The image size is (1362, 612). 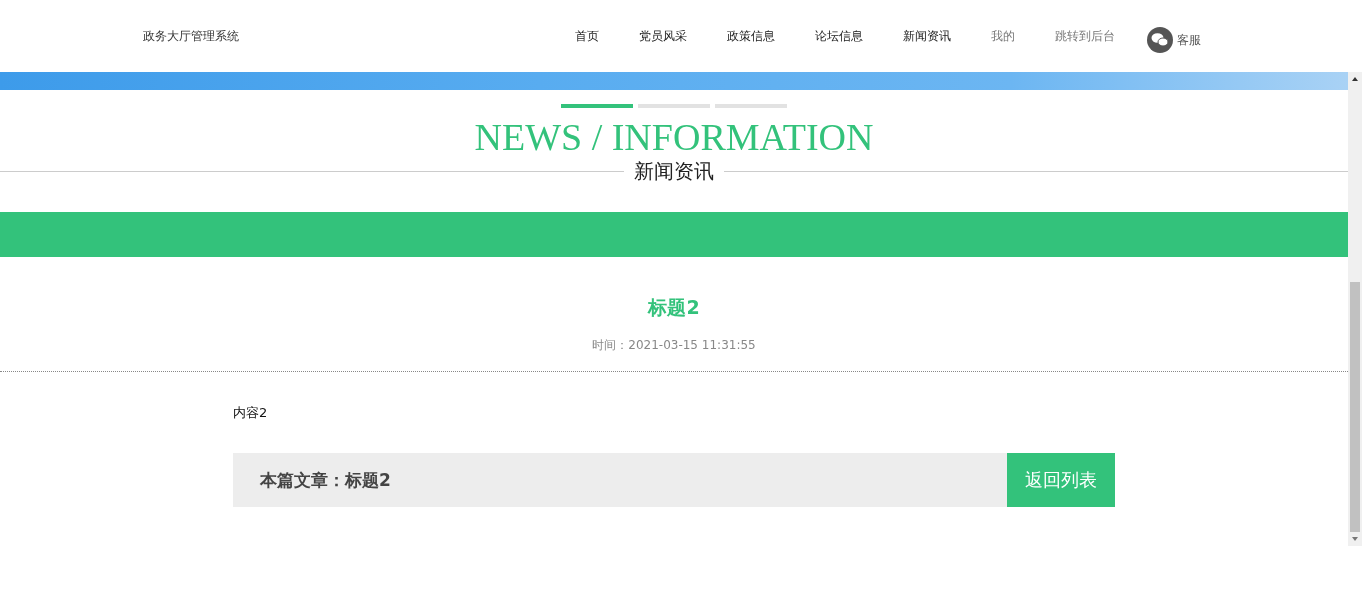 What do you see at coordinates (674, 345) in the screenshot?
I see `article-time: 时间：2021-03-15 11:31:55` at bounding box center [674, 345].